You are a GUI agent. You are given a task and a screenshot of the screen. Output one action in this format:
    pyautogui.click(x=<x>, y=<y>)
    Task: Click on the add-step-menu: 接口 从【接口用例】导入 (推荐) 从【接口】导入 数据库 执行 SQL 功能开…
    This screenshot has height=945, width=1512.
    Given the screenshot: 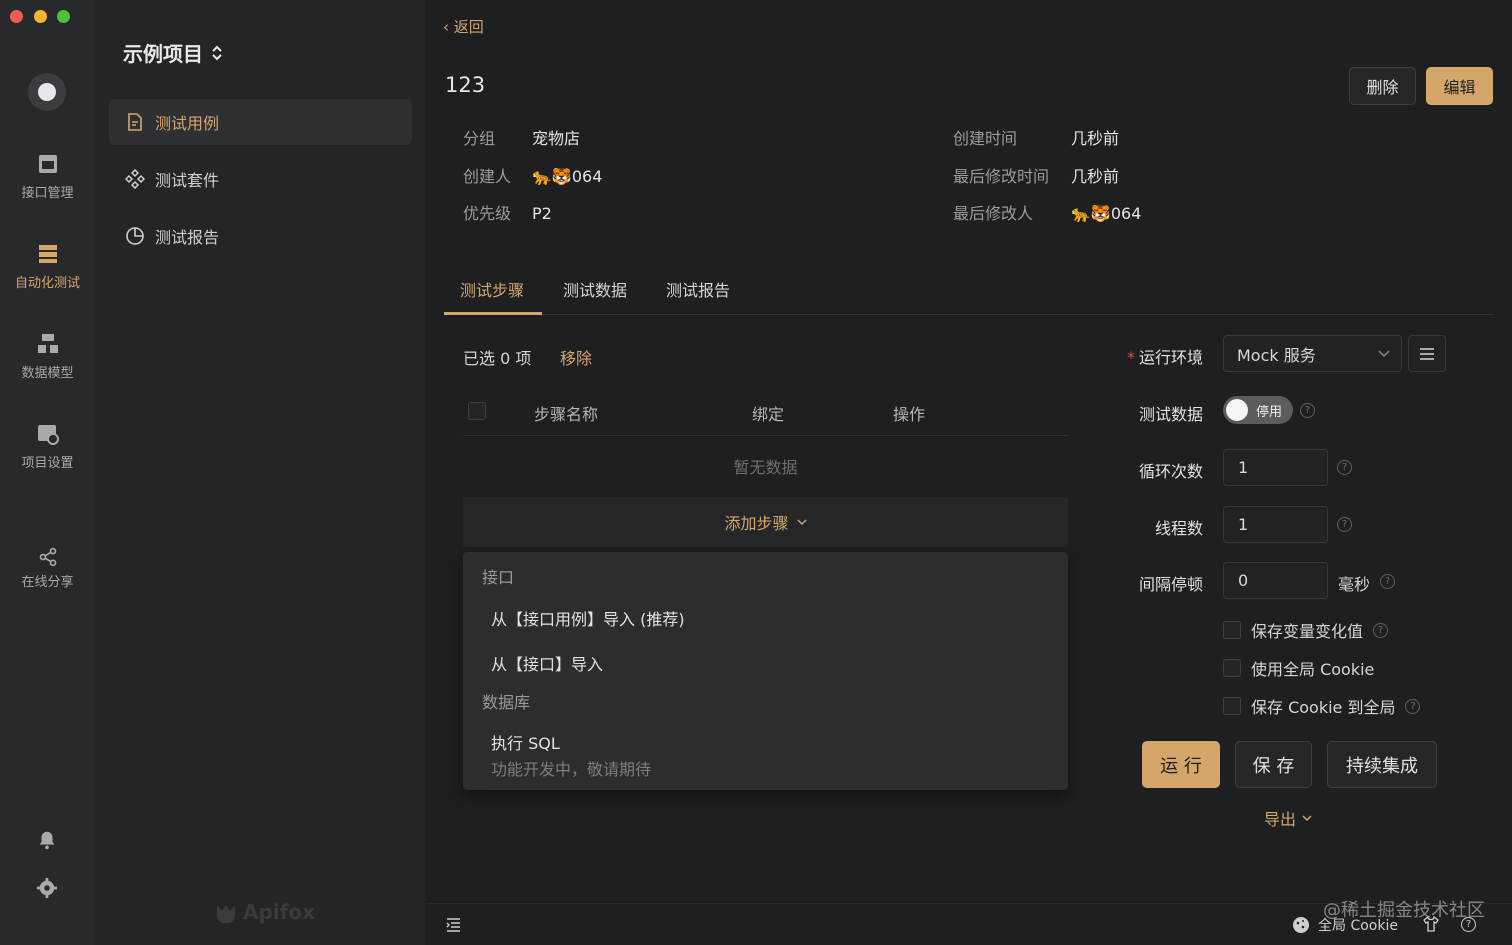 What is the action you would take?
    pyautogui.click(x=765, y=671)
    